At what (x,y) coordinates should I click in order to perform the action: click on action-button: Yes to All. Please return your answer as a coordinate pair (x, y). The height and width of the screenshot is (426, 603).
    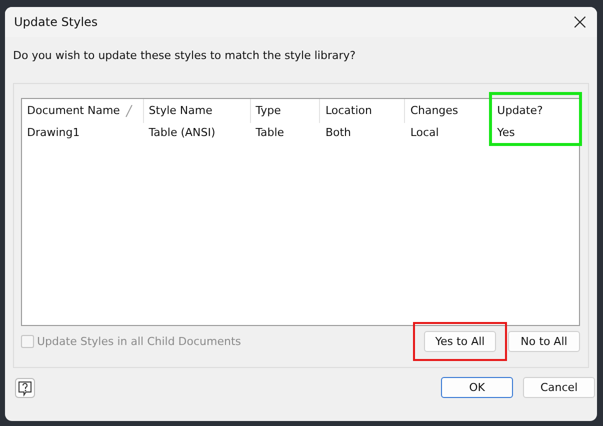
    Looking at the image, I should click on (460, 341).